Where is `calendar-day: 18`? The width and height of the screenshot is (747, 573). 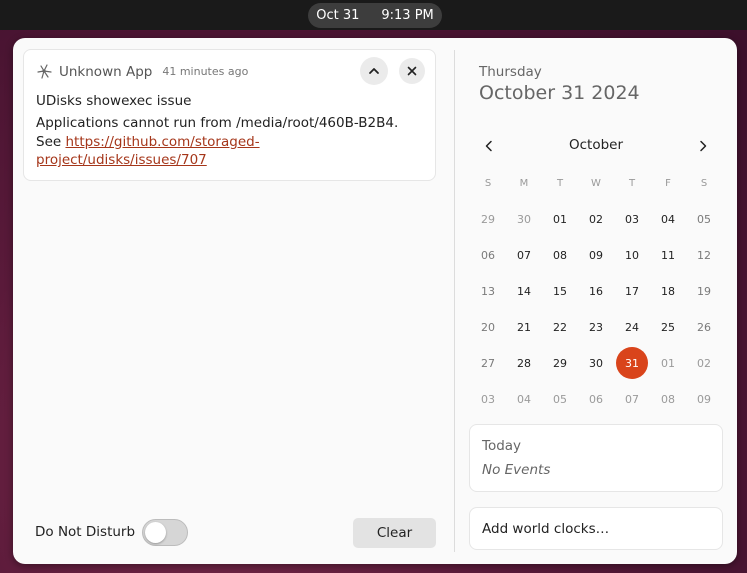 calendar-day: 18 is located at coordinates (668, 291).